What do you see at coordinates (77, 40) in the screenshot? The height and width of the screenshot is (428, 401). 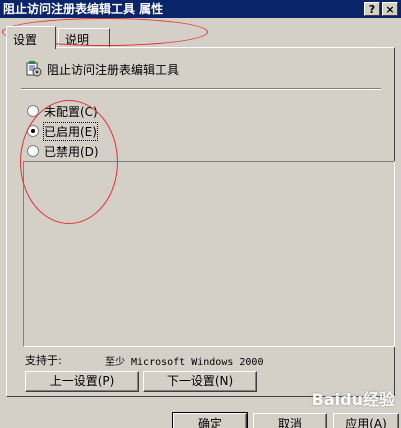 I see `tab-explain-label: 说明` at bounding box center [77, 40].